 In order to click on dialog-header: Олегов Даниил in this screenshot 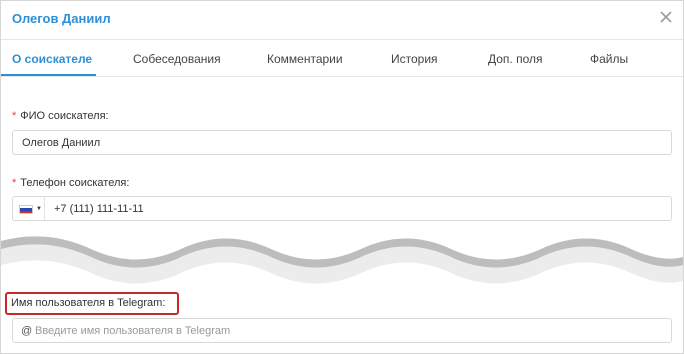, I will do `click(342, 20)`.